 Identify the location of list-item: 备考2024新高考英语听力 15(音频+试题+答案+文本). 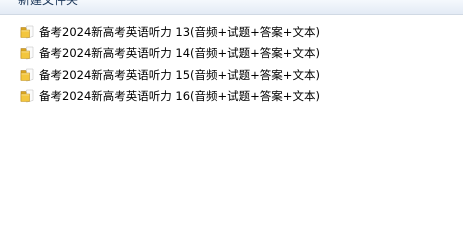
(170, 75).